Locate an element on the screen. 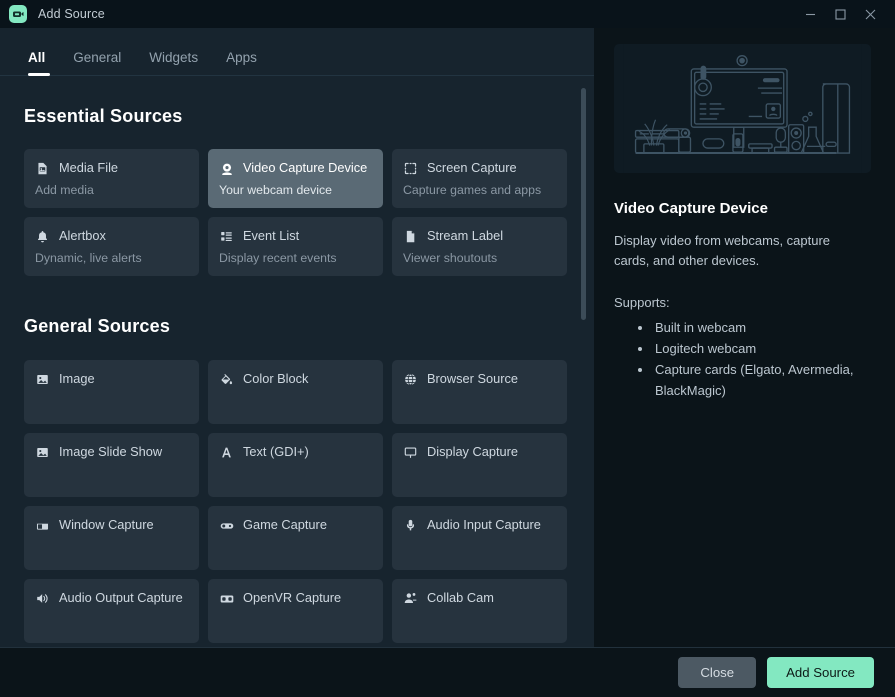 The image size is (895, 697). source-card-browser-source: Browser Source is located at coordinates (479, 392).